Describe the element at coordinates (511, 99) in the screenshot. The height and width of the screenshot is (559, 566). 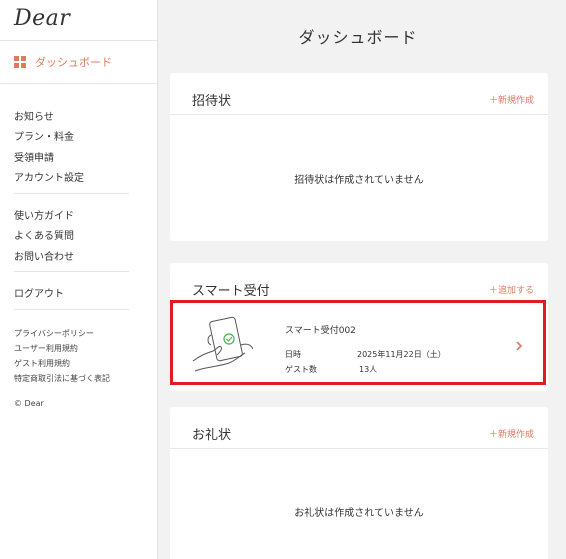
I see `create-invitation-button: ＋新規作成` at that location.